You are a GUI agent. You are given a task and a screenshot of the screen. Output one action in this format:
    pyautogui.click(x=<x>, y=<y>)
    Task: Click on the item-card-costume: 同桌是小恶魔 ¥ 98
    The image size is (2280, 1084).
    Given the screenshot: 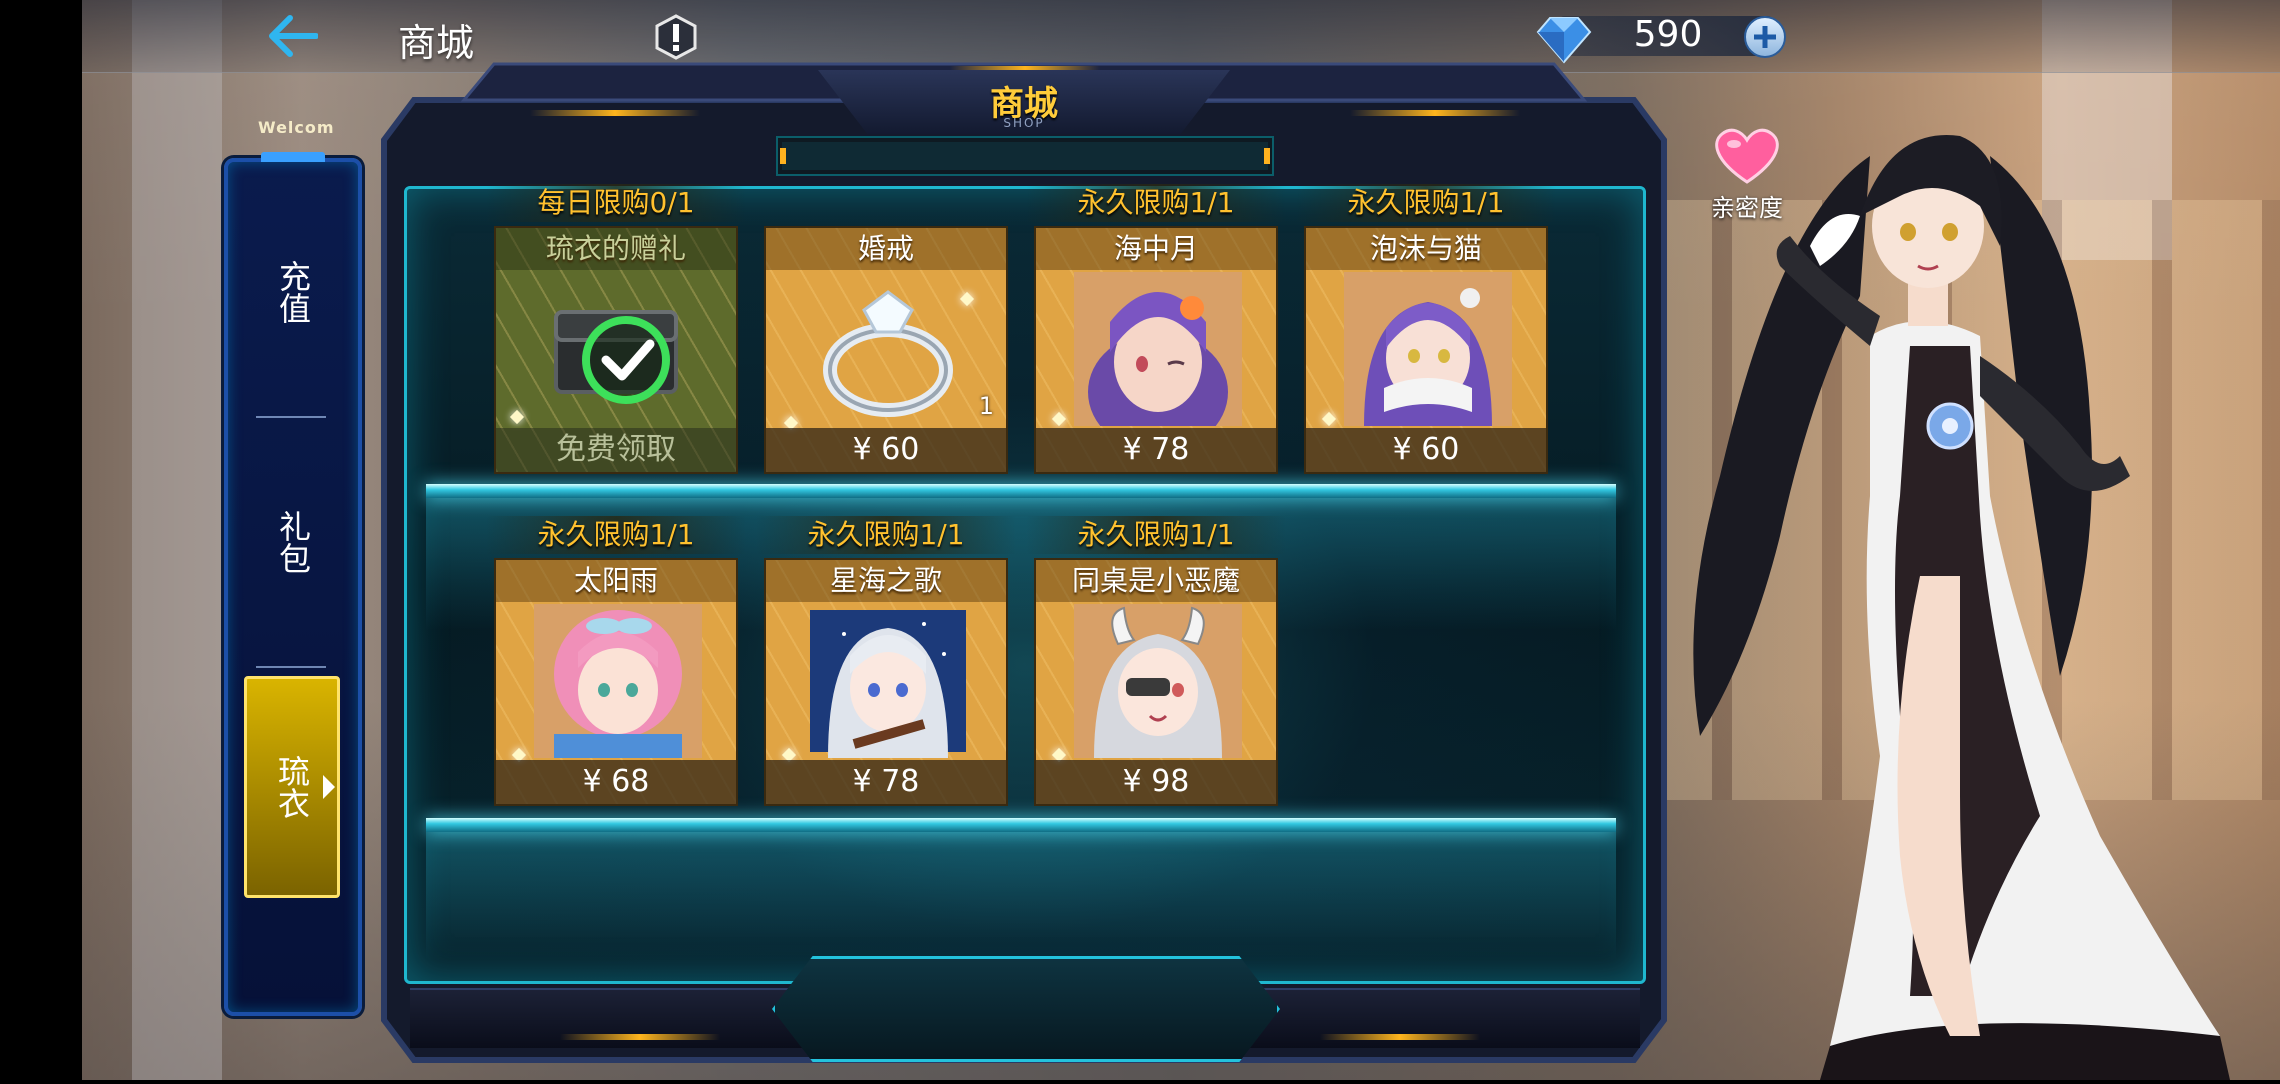 What is the action you would take?
    pyautogui.click(x=1156, y=682)
    